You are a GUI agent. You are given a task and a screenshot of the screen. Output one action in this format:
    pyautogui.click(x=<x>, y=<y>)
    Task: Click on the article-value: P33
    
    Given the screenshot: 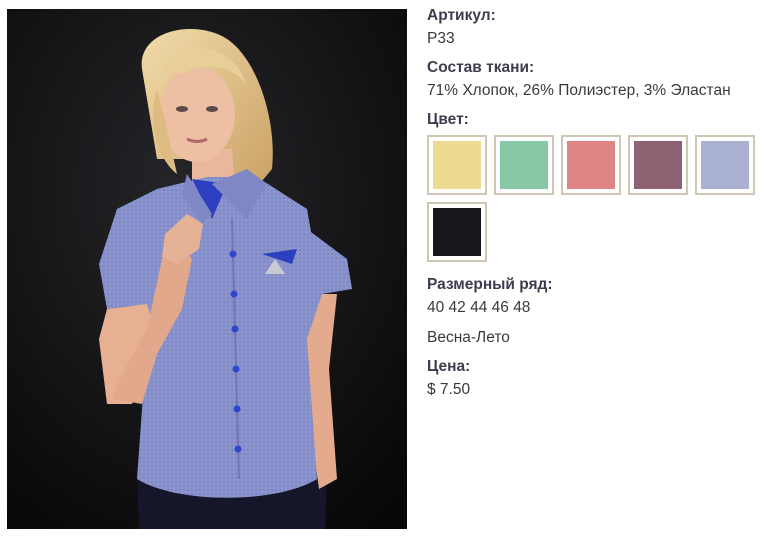 What is the action you would take?
    pyautogui.click(x=441, y=38)
    